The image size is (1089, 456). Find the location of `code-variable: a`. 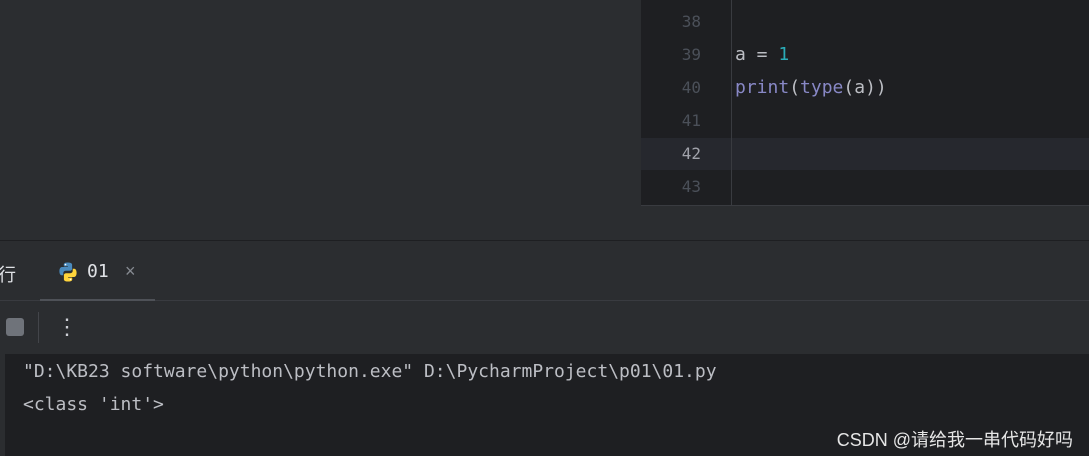

code-variable: a is located at coordinates (740, 54).